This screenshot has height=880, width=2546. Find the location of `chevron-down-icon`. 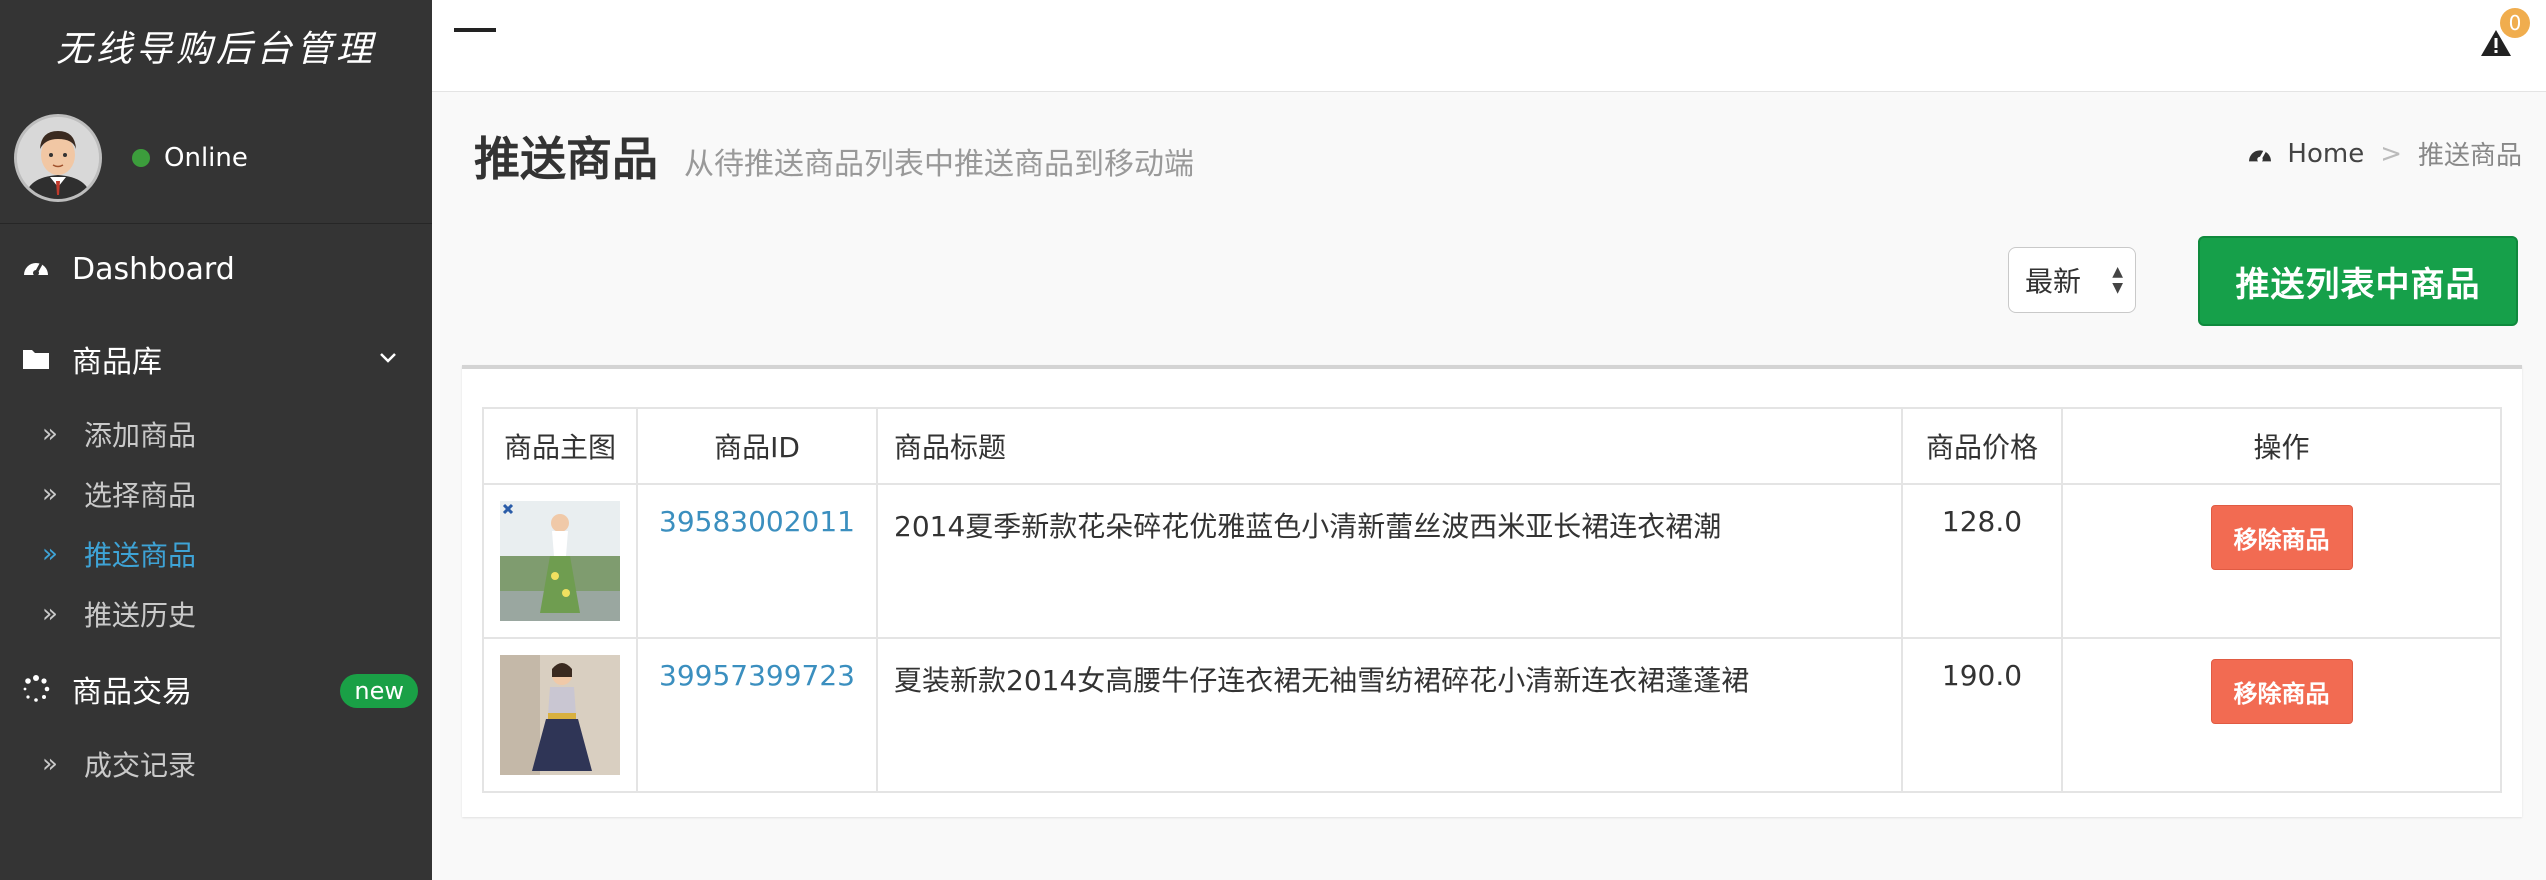

chevron-down-icon is located at coordinates (388, 358).